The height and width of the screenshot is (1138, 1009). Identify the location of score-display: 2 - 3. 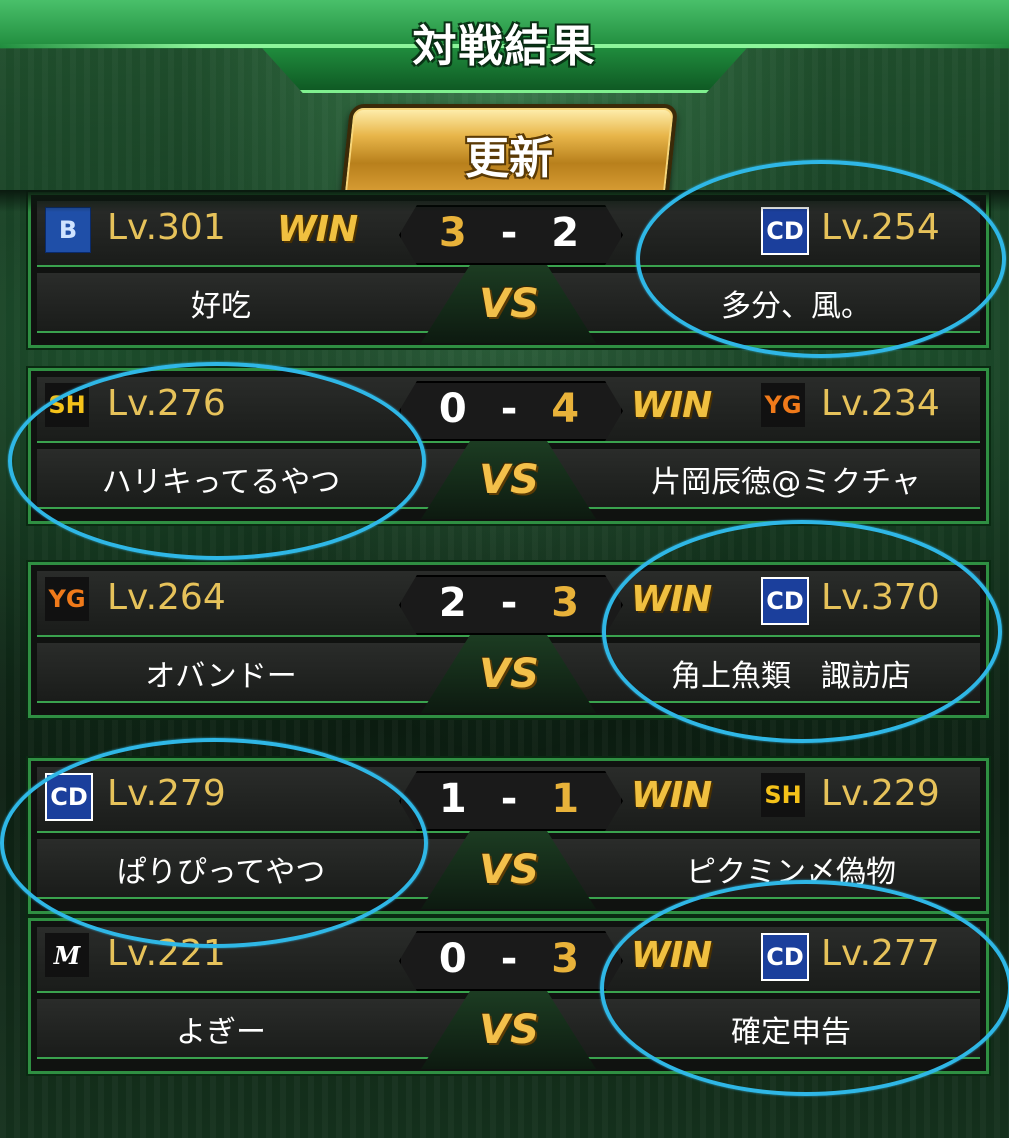
(509, 603).